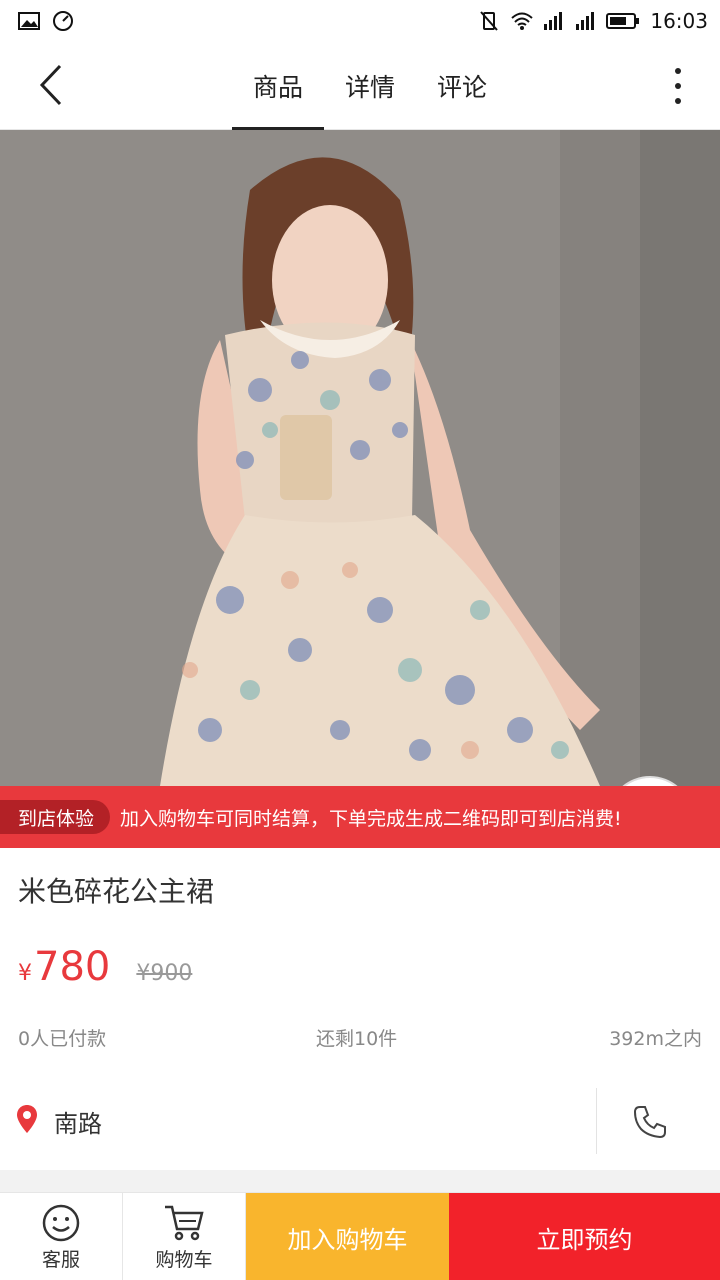  I want to click on original-price: ¥900, so click(164, 973).